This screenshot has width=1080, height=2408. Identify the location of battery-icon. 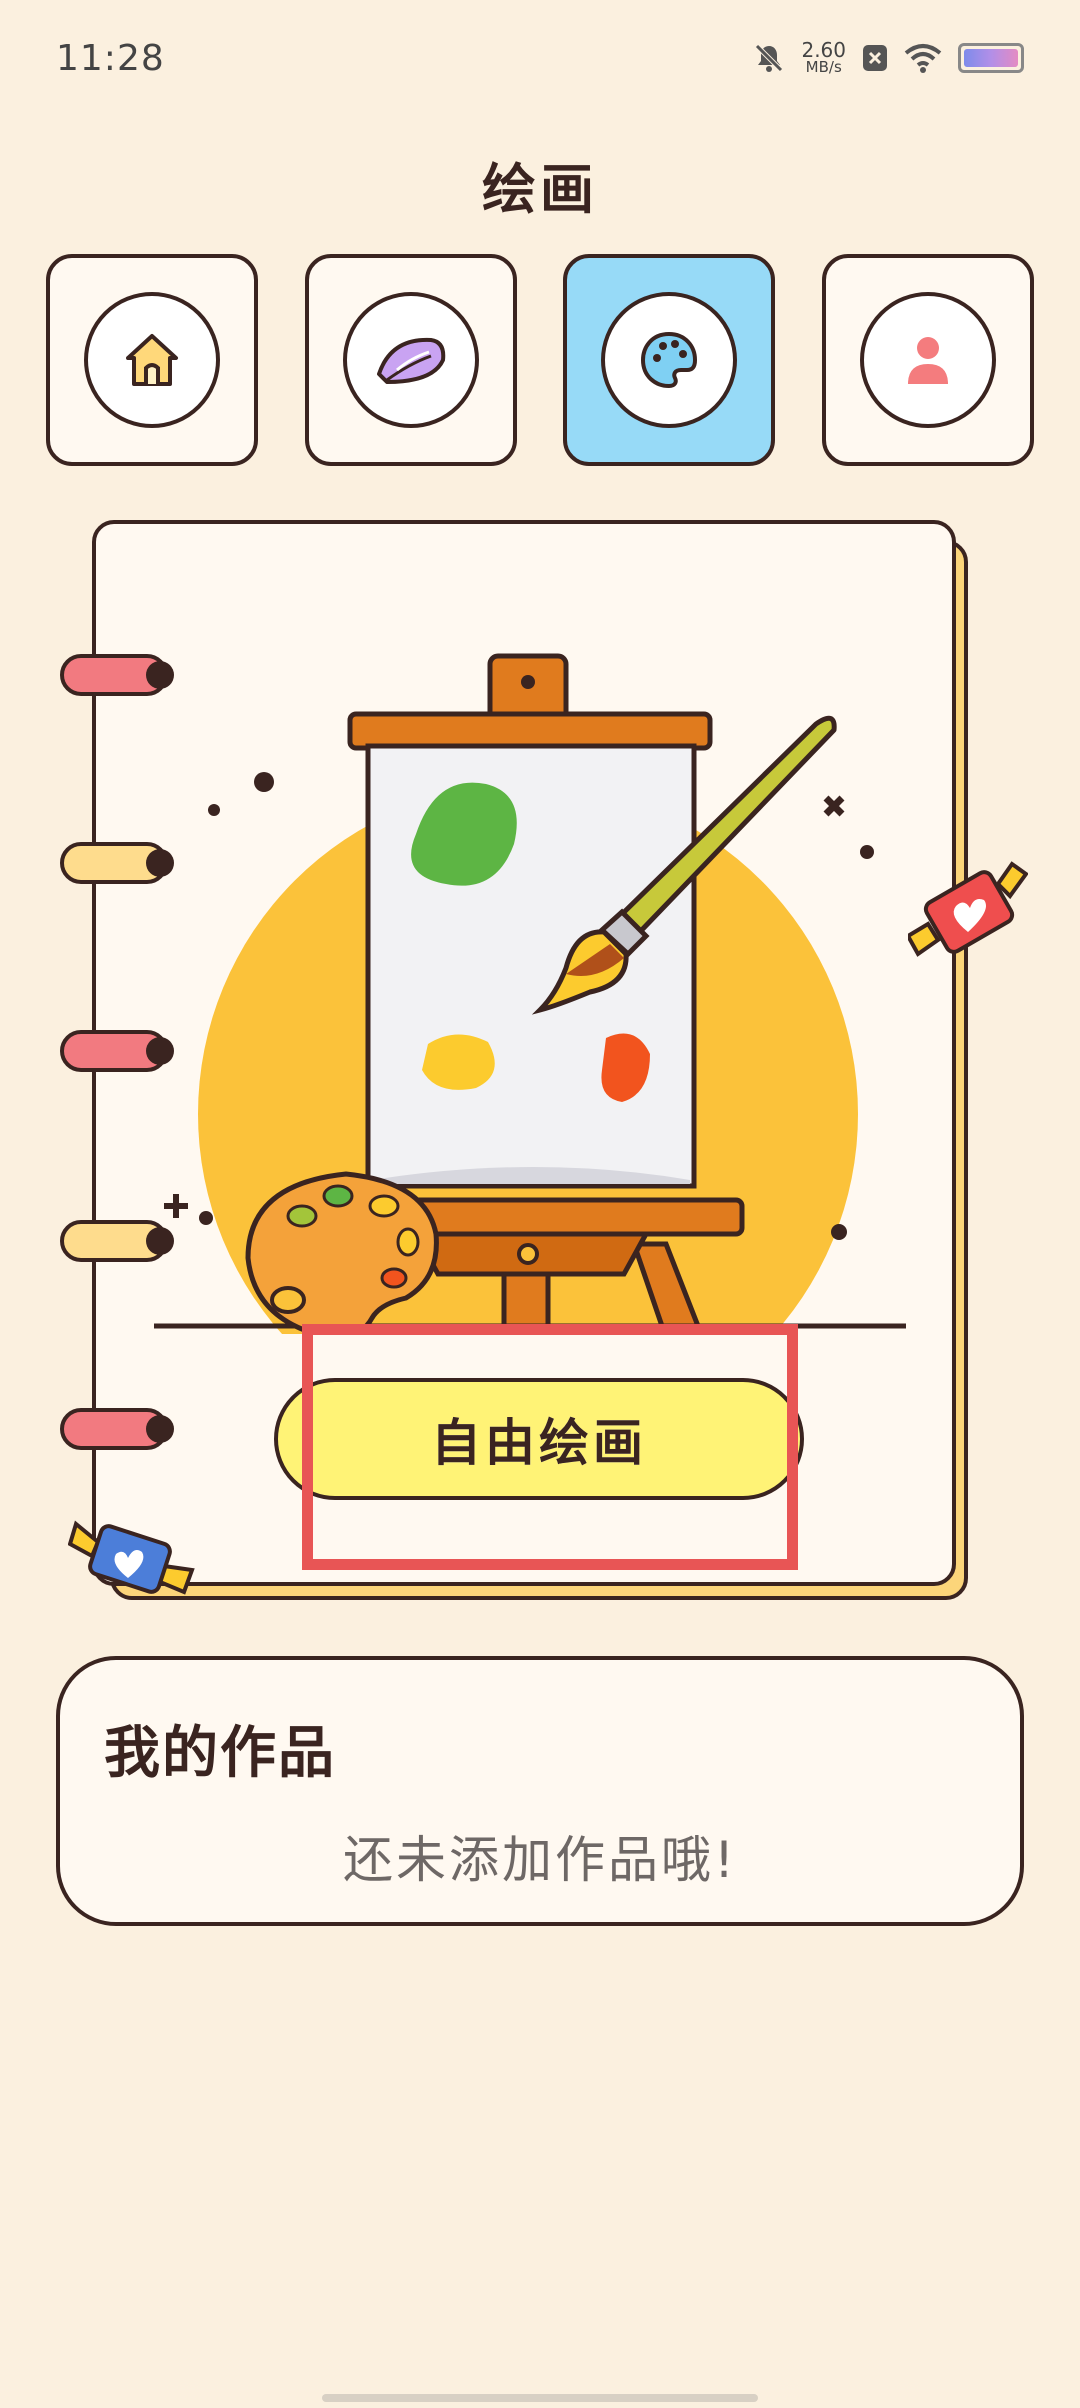
(991, 57).